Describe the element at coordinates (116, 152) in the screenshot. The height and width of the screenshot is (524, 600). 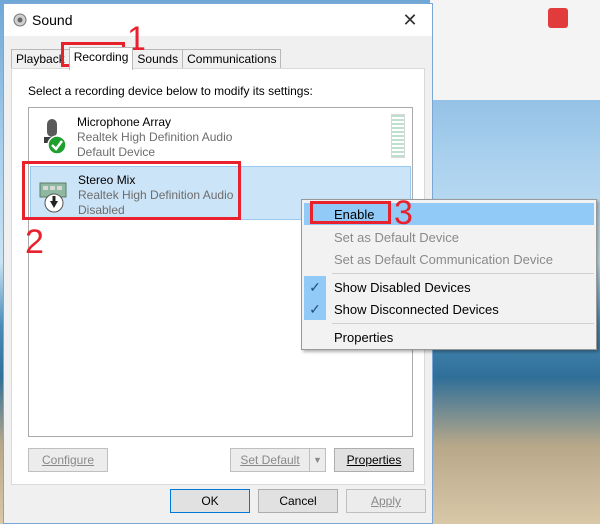
I see `device-status: Default Device` at that location.